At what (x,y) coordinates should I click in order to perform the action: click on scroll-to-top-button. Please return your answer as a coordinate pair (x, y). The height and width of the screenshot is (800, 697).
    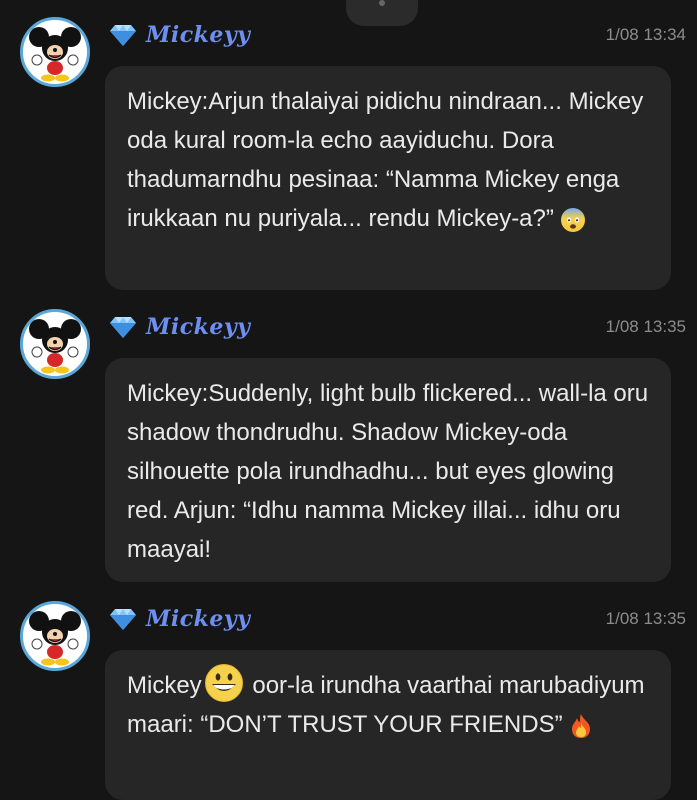
    Looking at the image, I should click on (382, 13).